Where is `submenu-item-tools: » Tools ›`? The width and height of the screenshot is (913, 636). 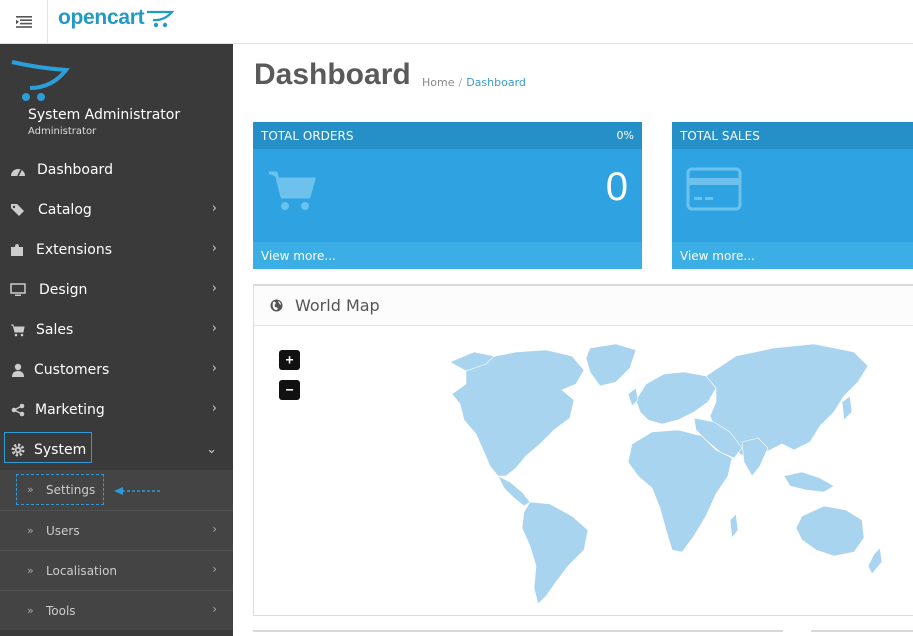 submenu-item-tools: » Tools › is located at coordinates (116, 610).